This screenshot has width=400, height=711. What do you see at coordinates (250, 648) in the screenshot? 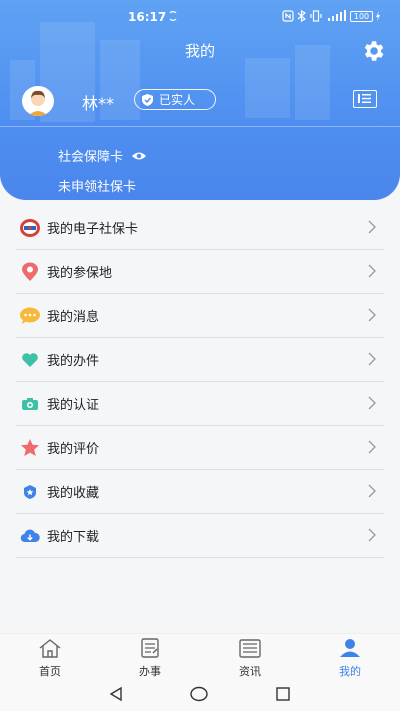
I see `news-icon` at bounding box center [250, 648].